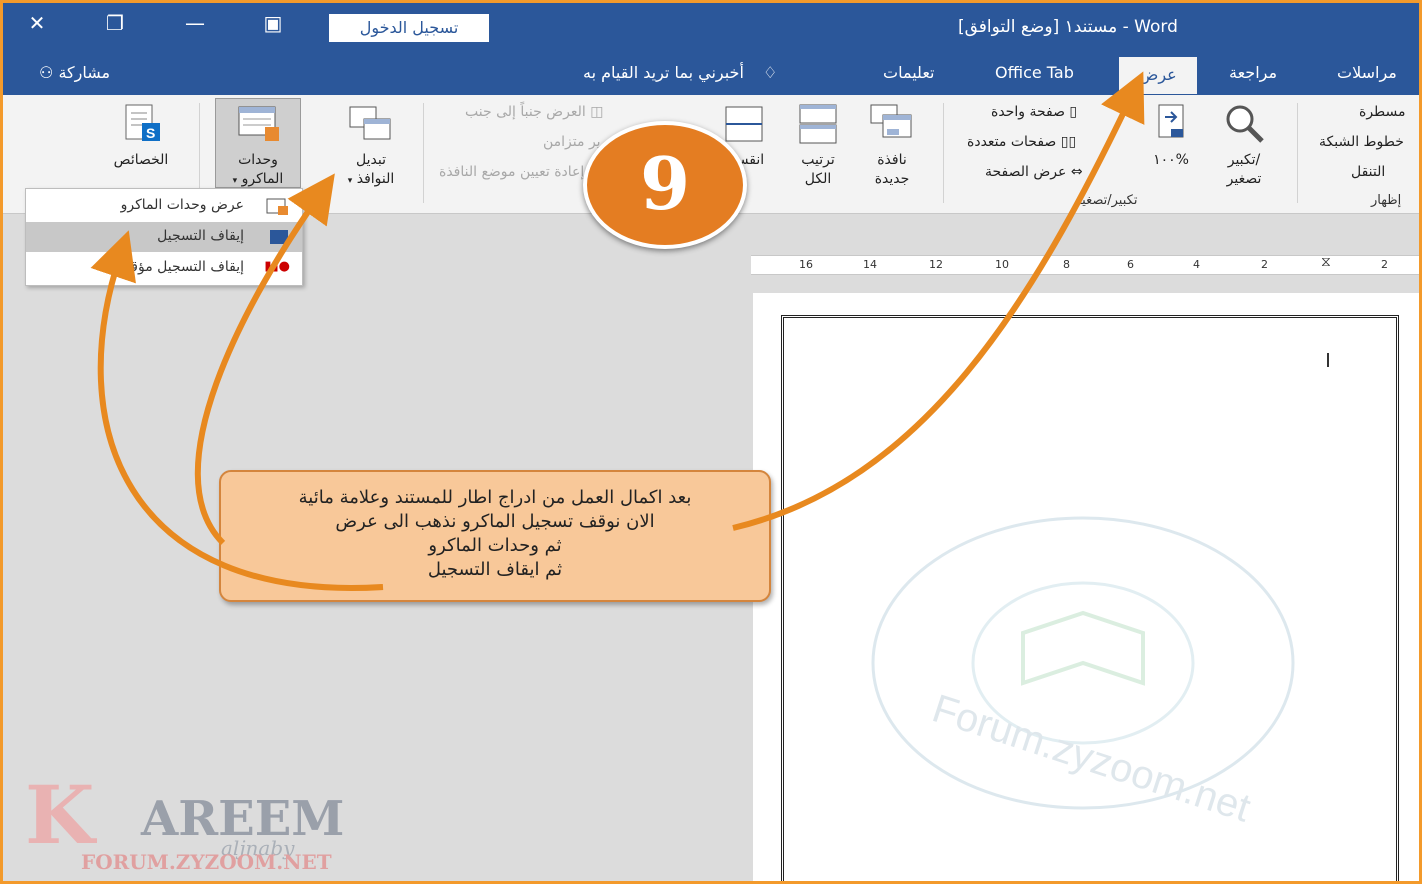 This screenshot has width=1422, height=884. What do you see at coordinates (277, 206) in the screenshot?
I see `view-macros-icon` at bounding box center [277, 206].